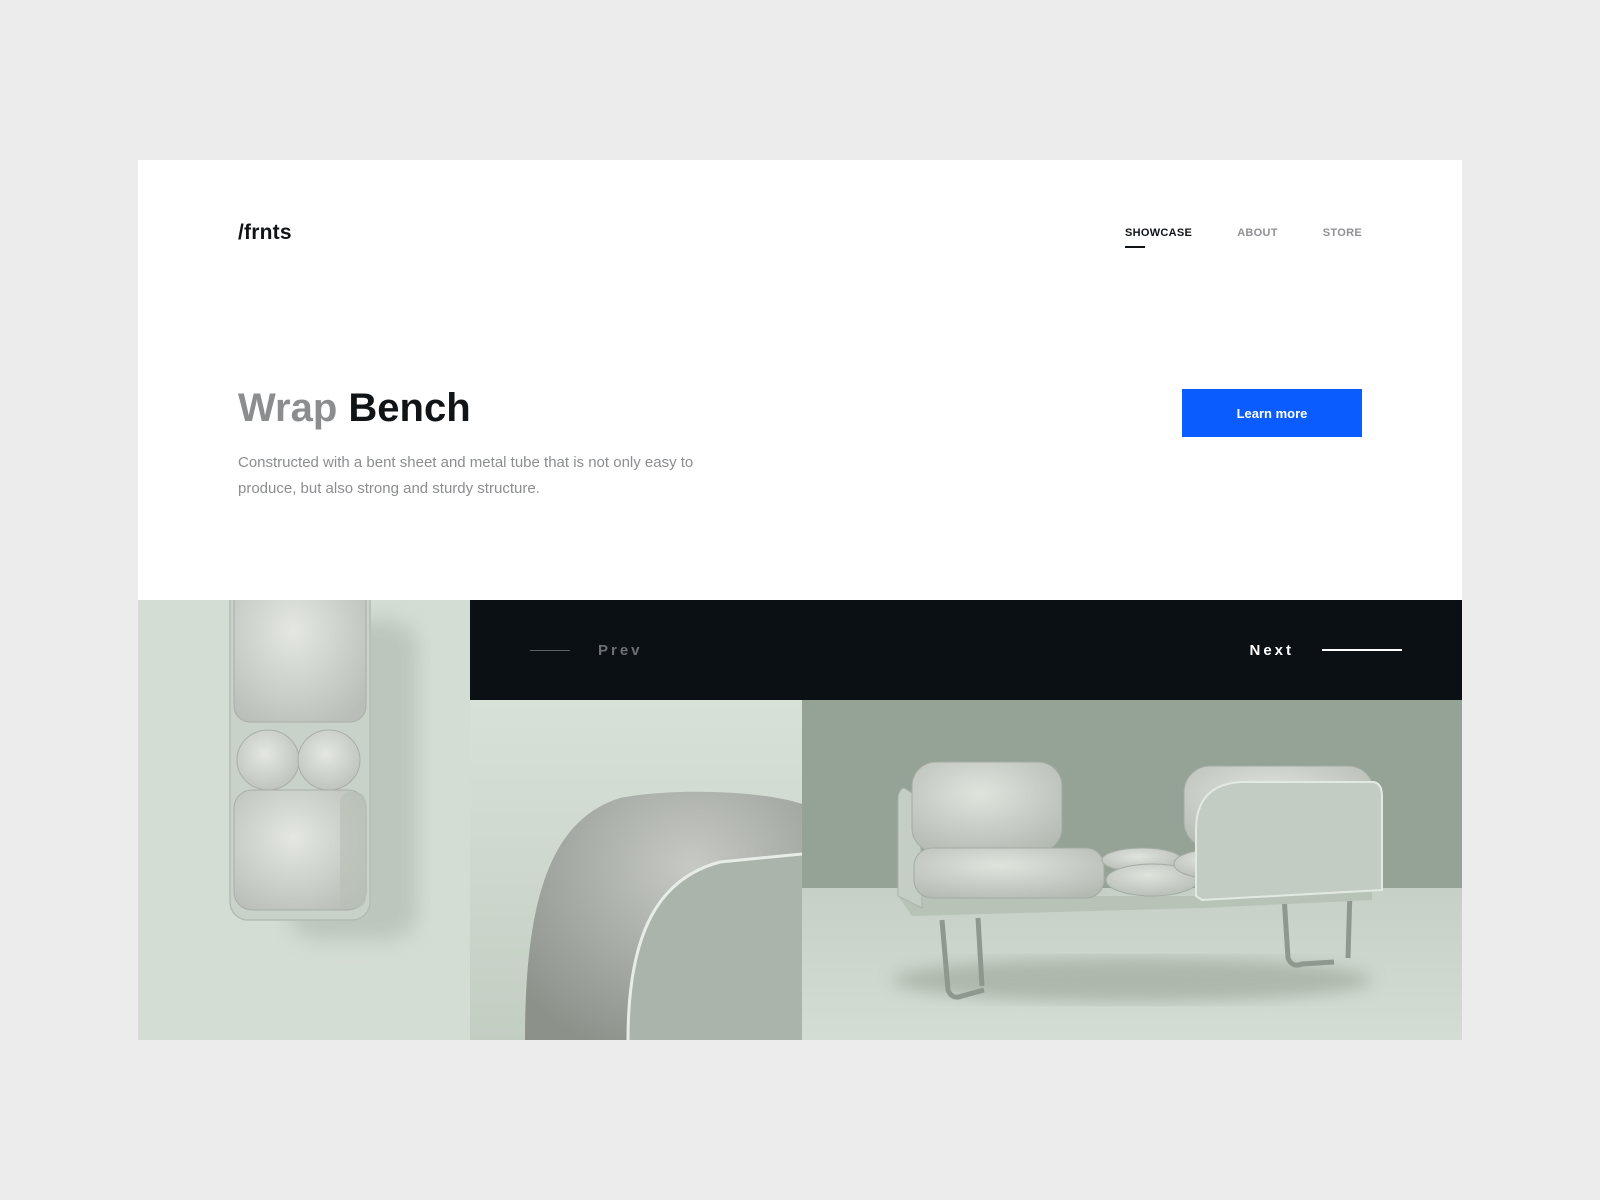 The width and height of the screenshot is (1600, 1200). Describe the element at coordinates (586, 650) in the screenshot. I see `prev-button: Prev` at that location.